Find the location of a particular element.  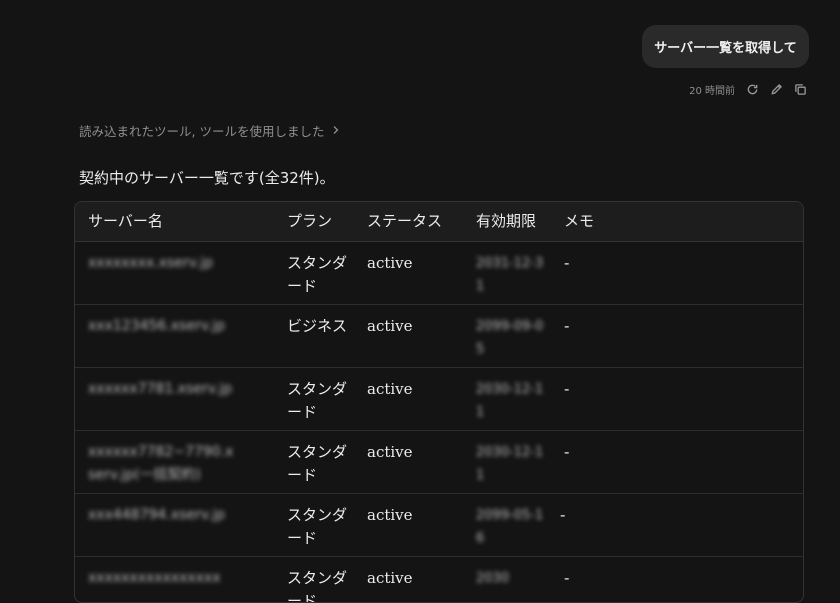

header-memo: メモ is located at coordinates (579, 221).